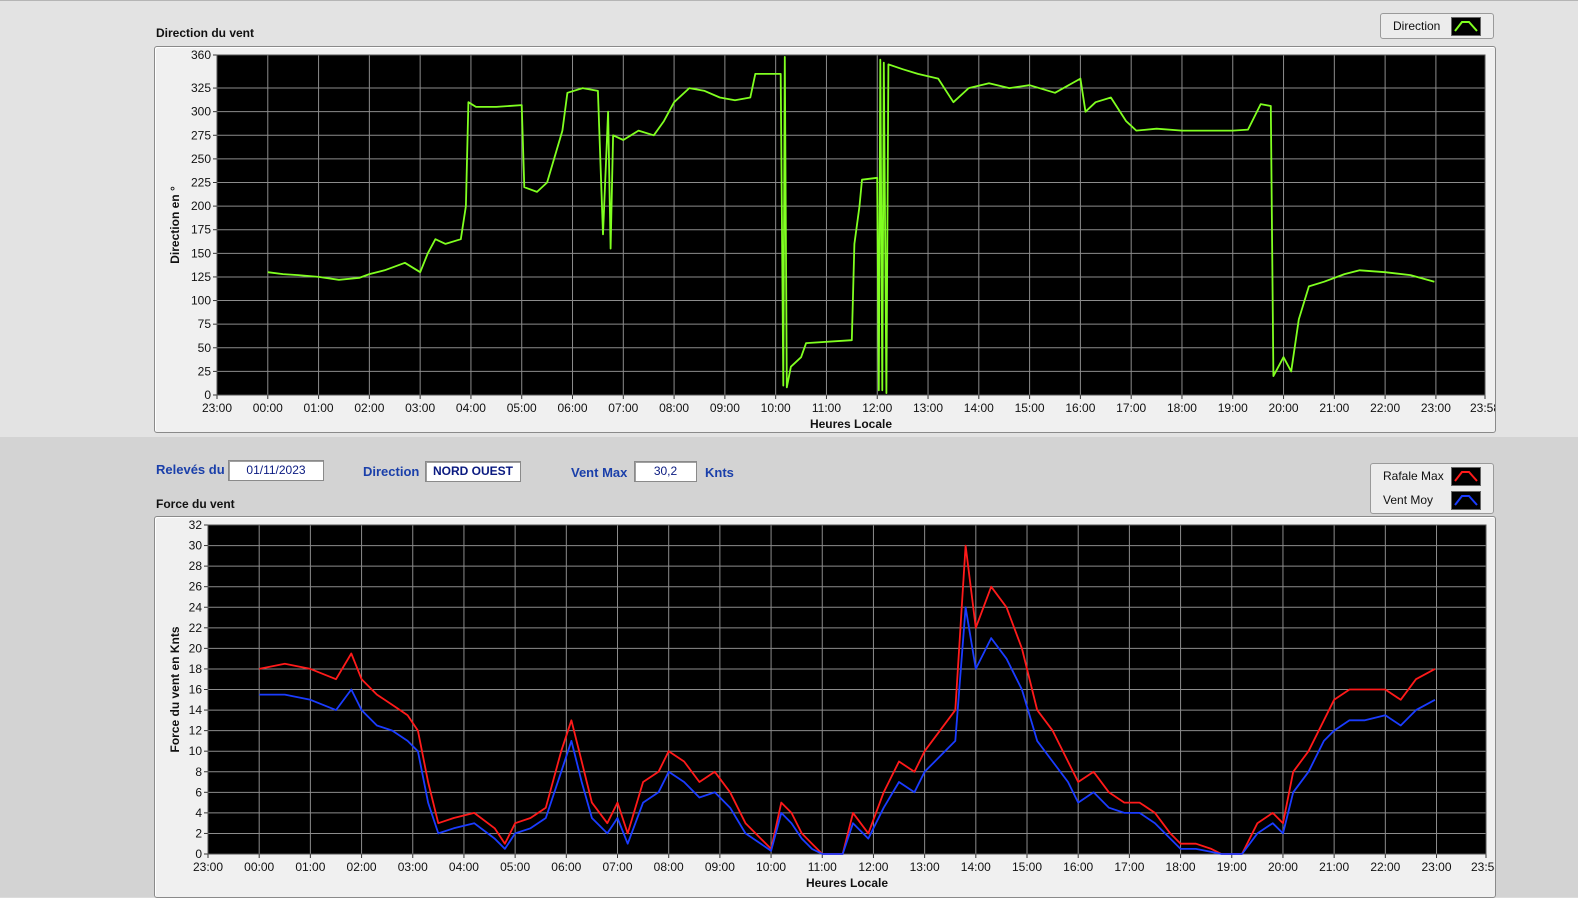 The width and height of the screenshot is (1578, 898). What do you see at coordinates (196, 607) in the screenshot?
I see `y-tick-label: 24` at bounding box center [196, 607].